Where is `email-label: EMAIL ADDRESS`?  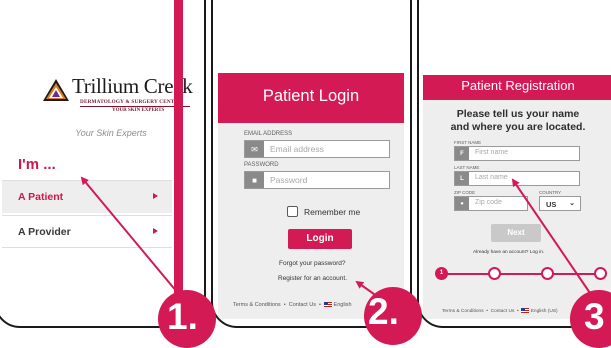
email-label: EMAIL ADDRESS is located at coordinates (268, 134).